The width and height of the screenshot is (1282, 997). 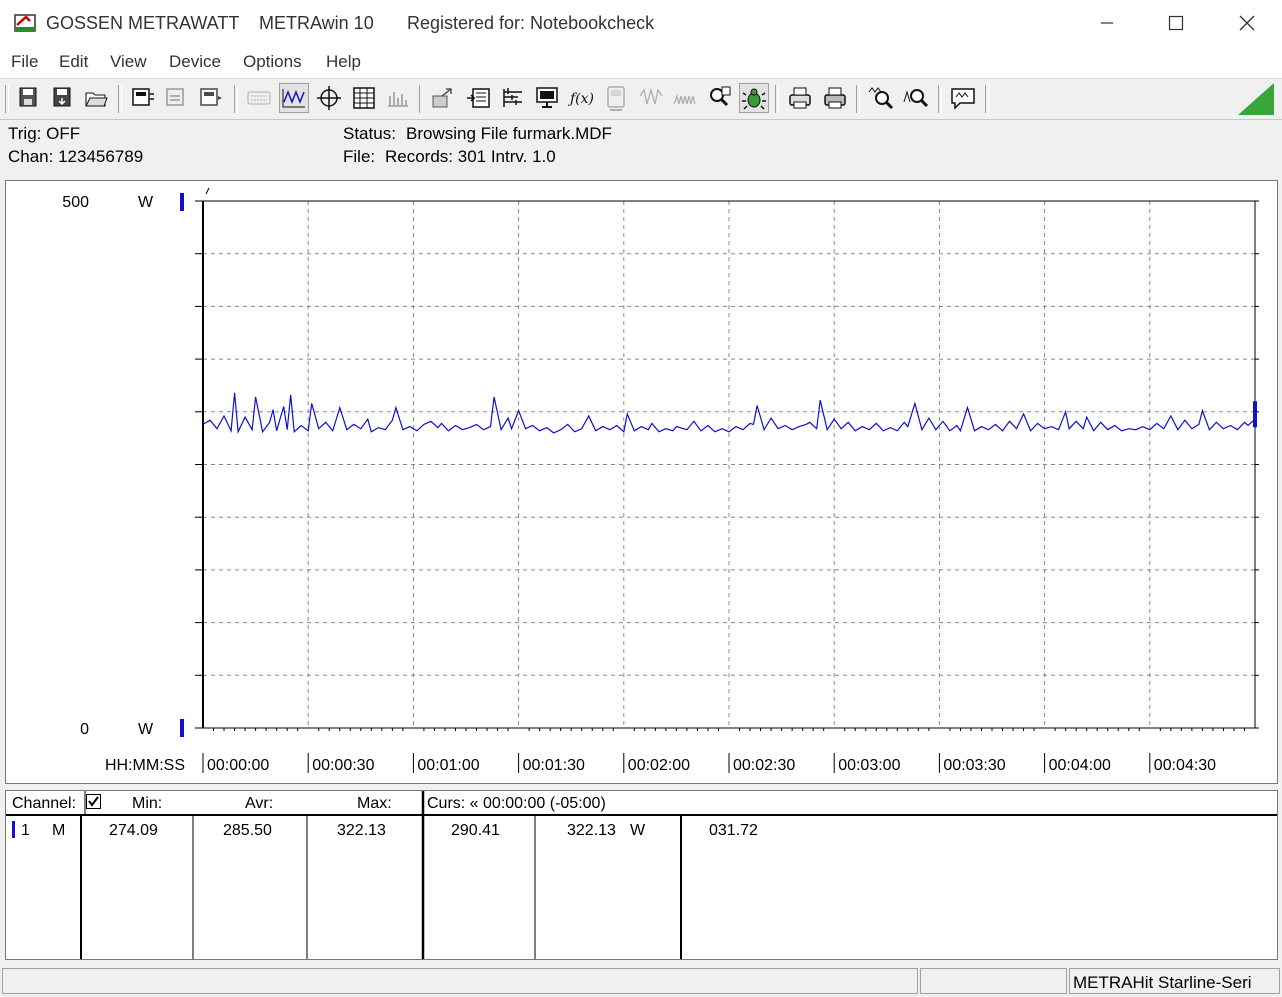 What do you see at coordinates (259, 803) in the screenshot?
I see `header-avr: Avr:` at bounding box center [259, 803].